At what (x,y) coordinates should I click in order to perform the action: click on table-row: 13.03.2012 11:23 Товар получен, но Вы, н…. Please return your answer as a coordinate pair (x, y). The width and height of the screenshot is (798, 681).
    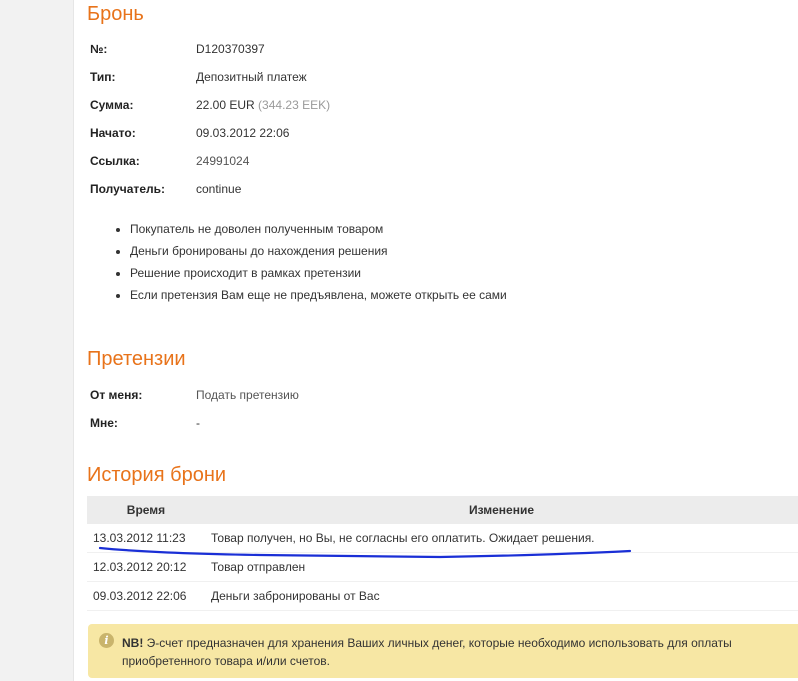
    Looking at the image, I should click on (442, 538).